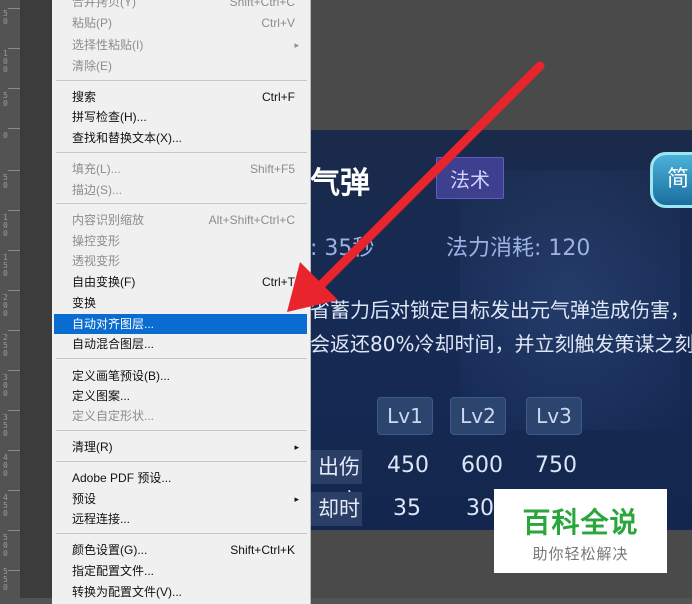 The width and height of the screenshot is (692, 604). What do you see at coordinates (431, 175) in the screenshot?
I see `arrow-shaft` at bounding box center [431, 175].